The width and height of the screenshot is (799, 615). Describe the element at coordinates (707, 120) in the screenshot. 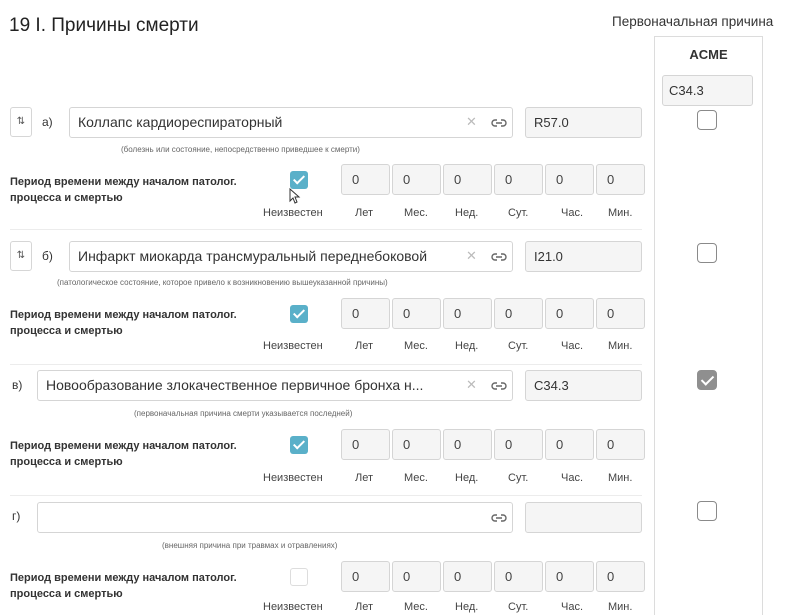

I see `acme-checkbox-a` at that location.